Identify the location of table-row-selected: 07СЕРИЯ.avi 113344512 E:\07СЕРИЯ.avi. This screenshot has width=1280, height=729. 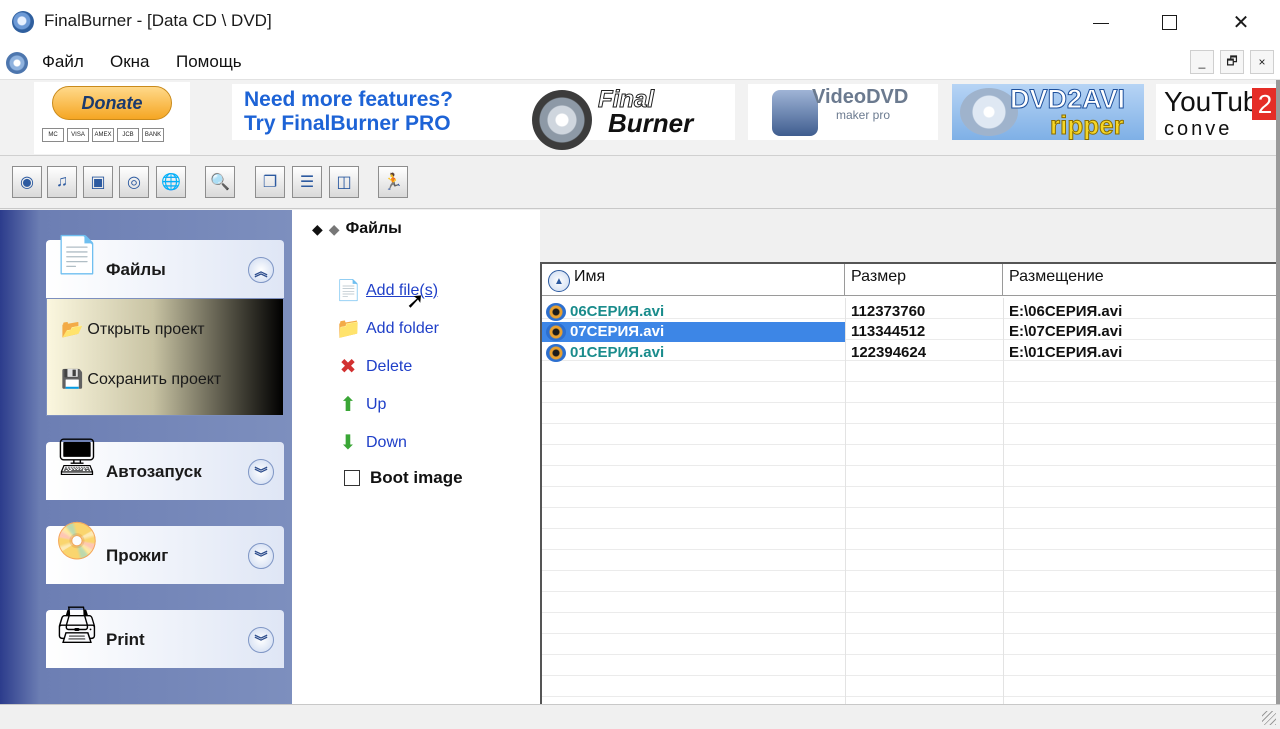
(911, 332).